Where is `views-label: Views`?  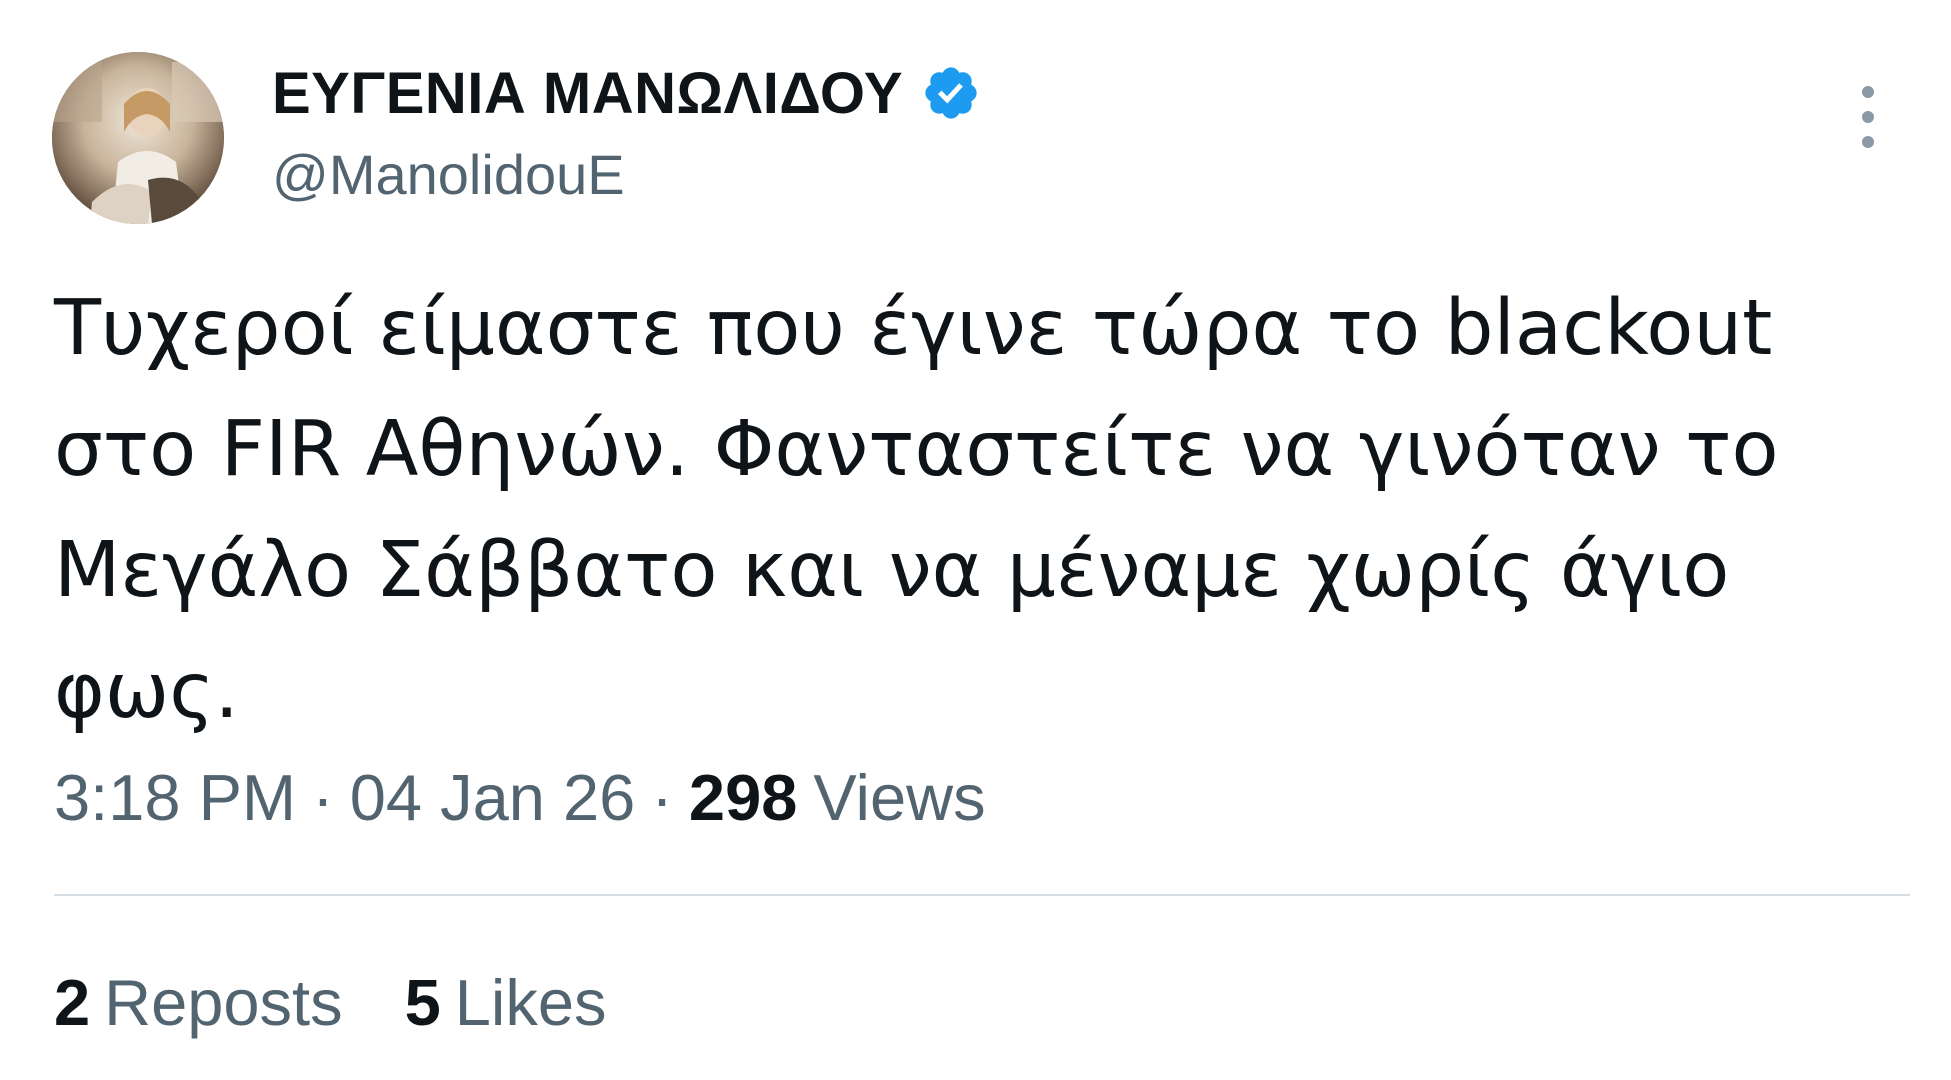 views-label: Views is located at coordinates (899, 797).